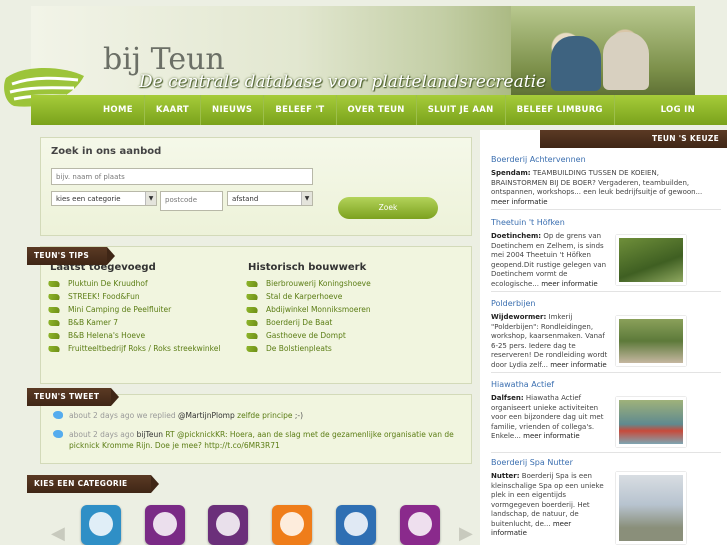 Image resolution: width=727 pixels, height=545 pixels. I want to click on tip-link-label: Mini Camping de Peelfluiter, so click(120, 309).